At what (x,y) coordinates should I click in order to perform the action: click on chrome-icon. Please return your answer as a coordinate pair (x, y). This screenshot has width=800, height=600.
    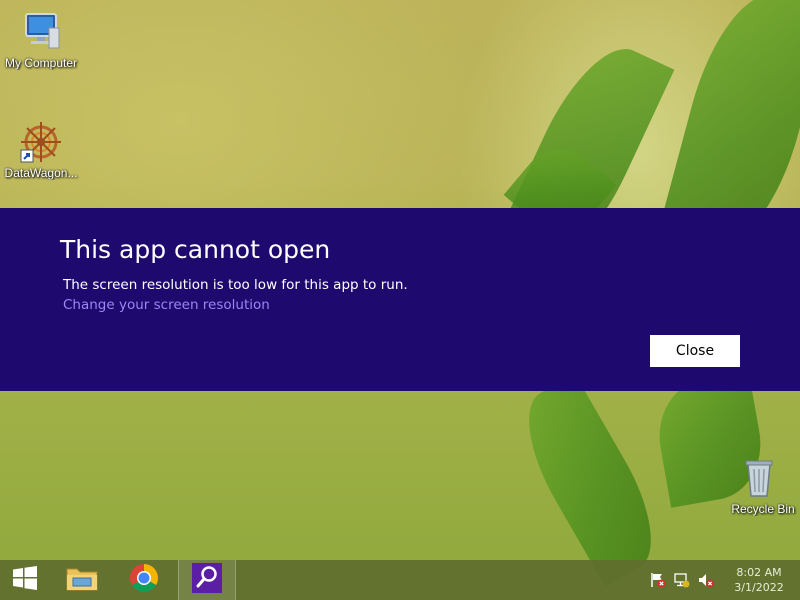
    Looking at the image, I should click on (144, 580).